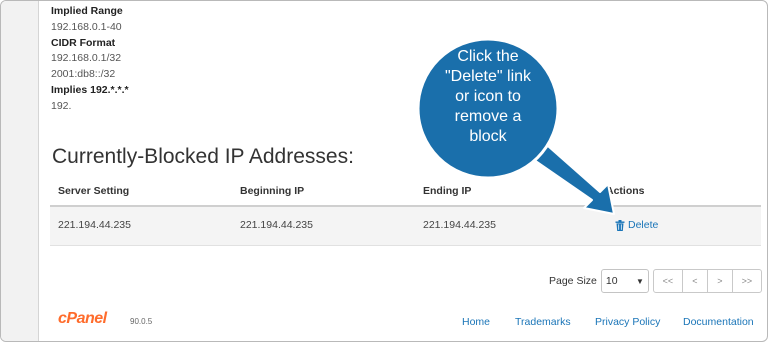 This screenshot has height=342, width=768. I want to click on first-page-button: <<, so click(667, 281).